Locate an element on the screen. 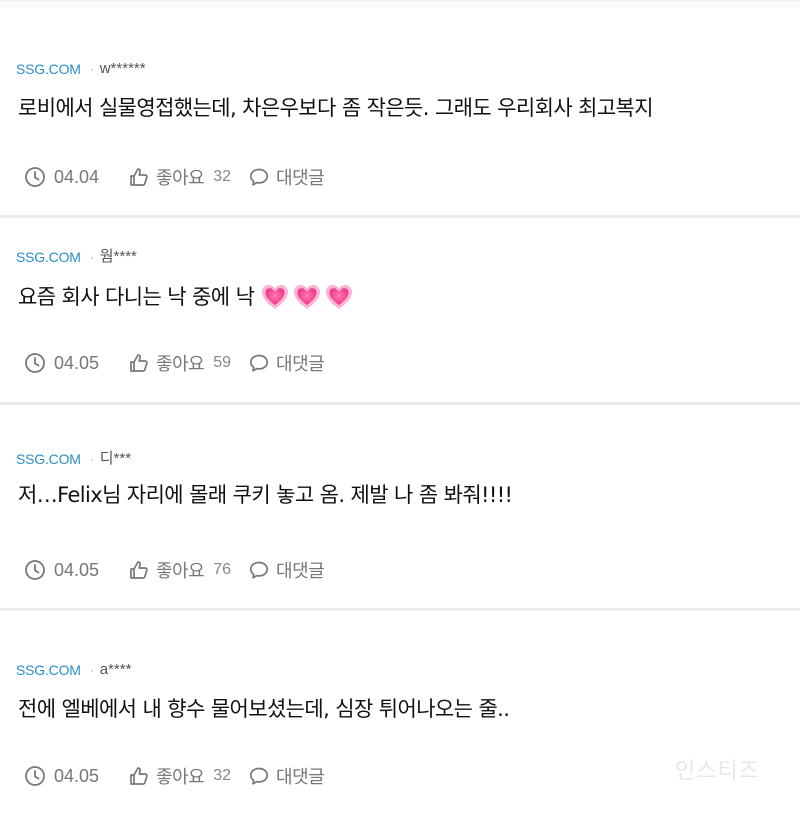 Image resolution: width=800 pixels, height=813 pixels. like-button: 좋아요 76 is located at coordinates (179, 570).